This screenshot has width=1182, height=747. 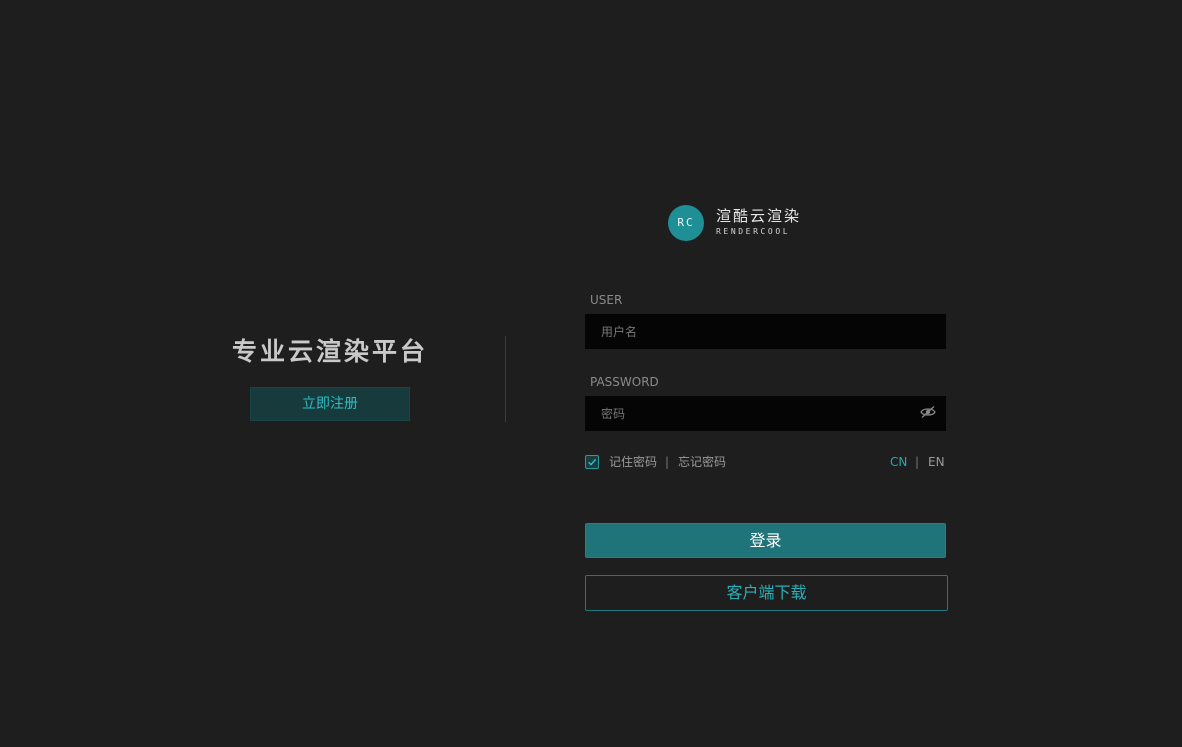 I want to click on logo-name-en: RENDERCOOL, so click(x=753, y=231).